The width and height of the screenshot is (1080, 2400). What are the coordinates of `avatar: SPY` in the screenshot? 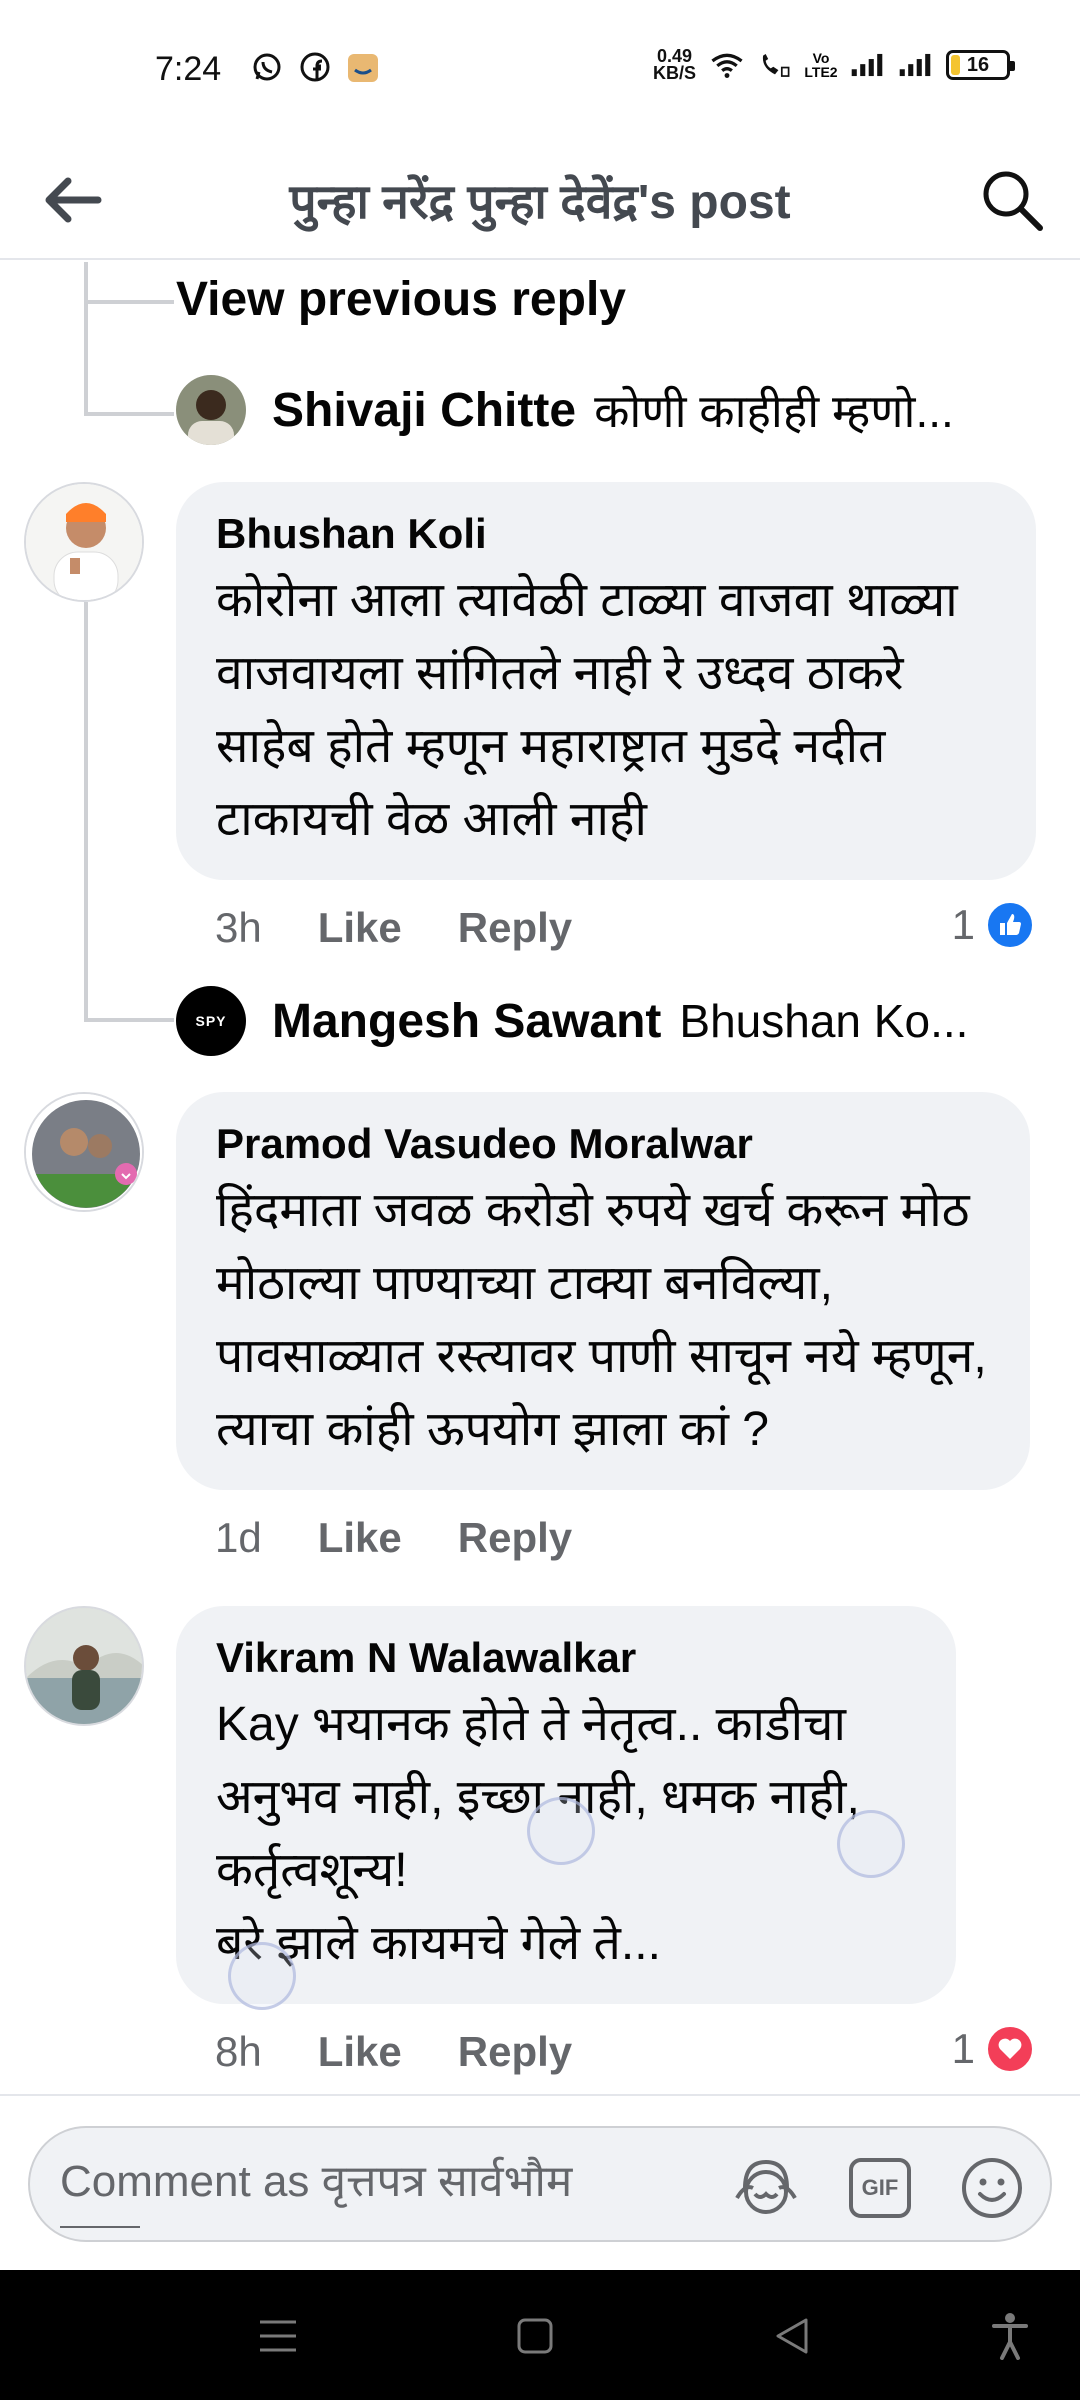 It's located at (211, 1021).